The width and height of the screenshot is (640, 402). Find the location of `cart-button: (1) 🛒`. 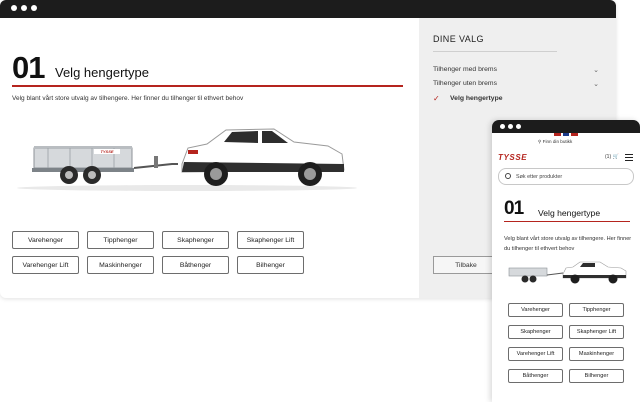

cart-button: (1) 🛒 is located at coordinates (612, 157).